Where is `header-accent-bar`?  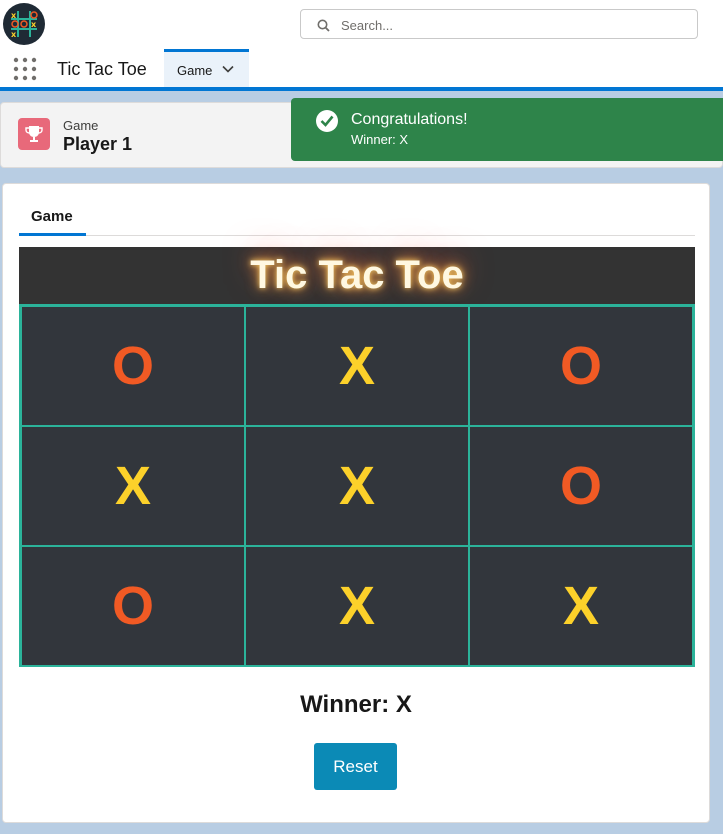
header-accent-bar is located at coordinates (361, 89).